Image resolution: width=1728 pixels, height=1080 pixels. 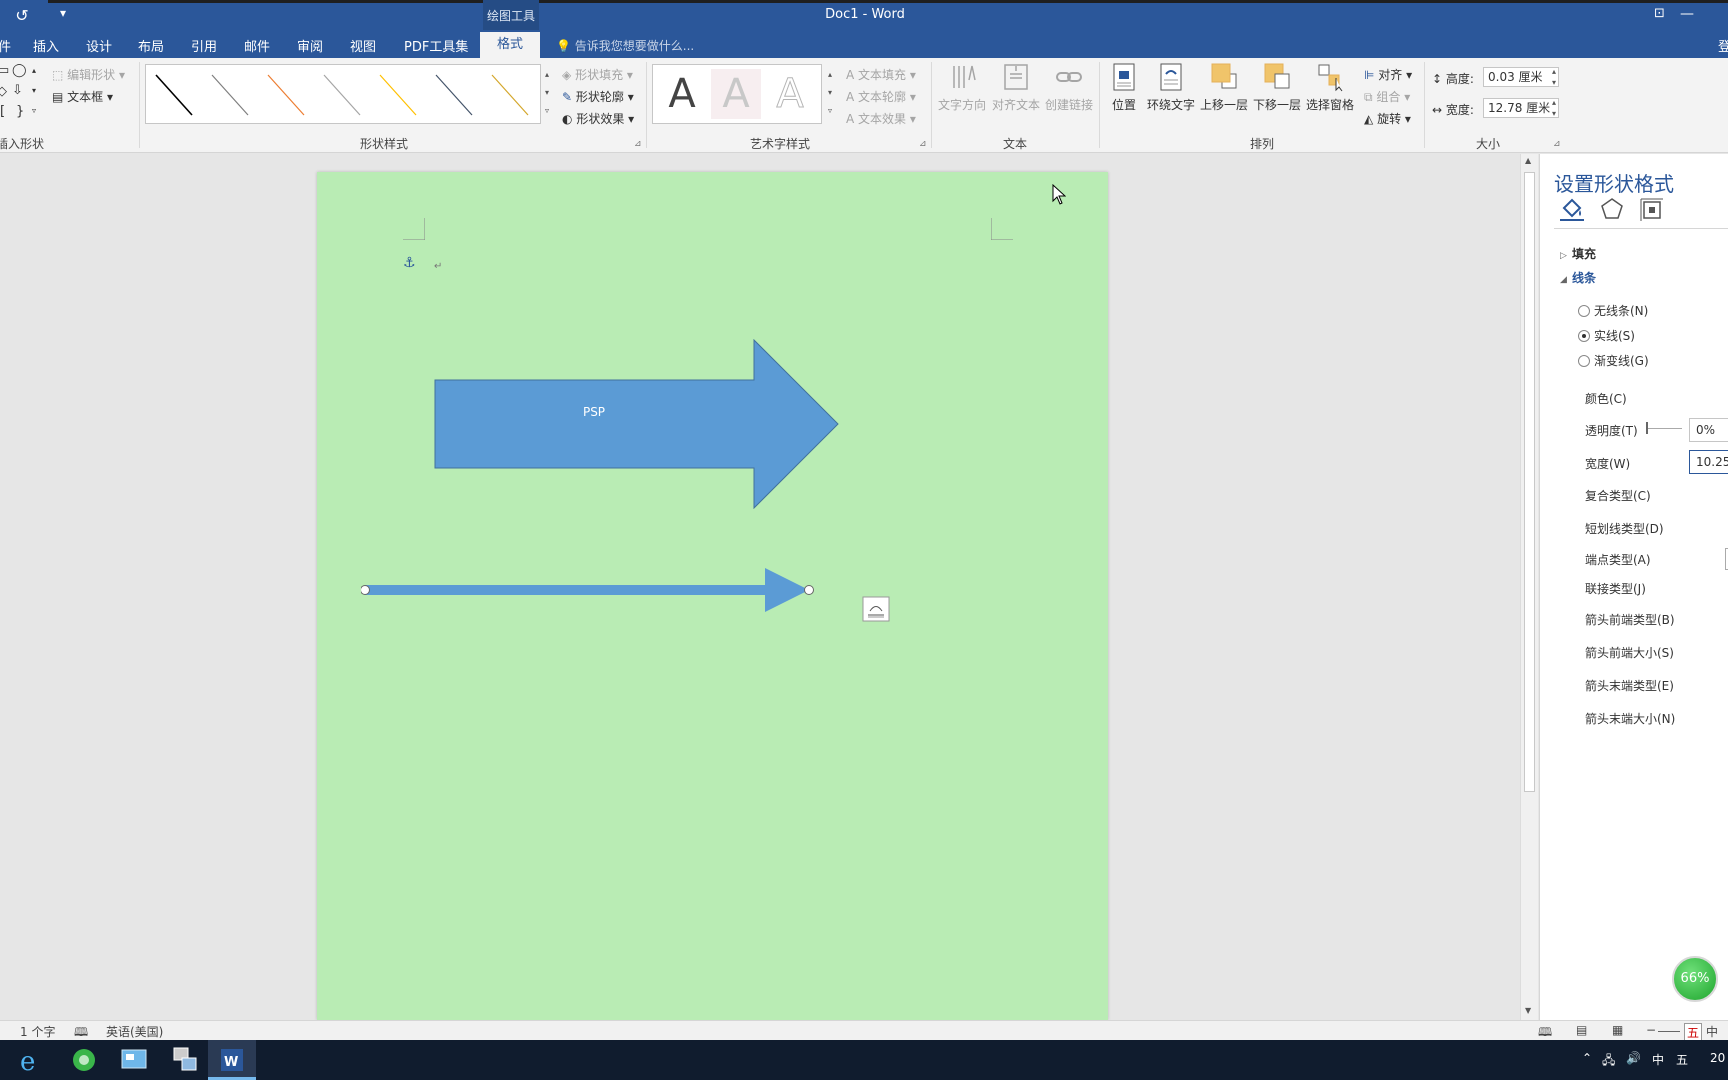 What do you see at coordinates (881, 74) in the screenshot?
I see `text-fill-button: A 文本填充 ▾` at bounding box center [881, 74].